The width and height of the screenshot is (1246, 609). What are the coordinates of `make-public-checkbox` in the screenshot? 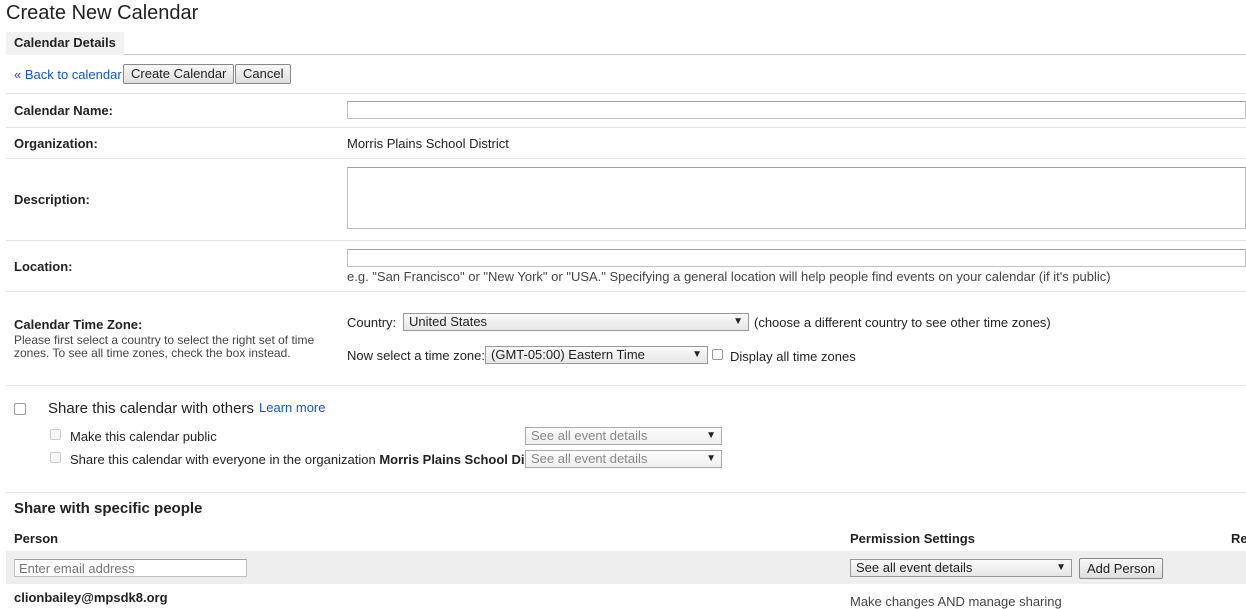 It's located at (55, 434).